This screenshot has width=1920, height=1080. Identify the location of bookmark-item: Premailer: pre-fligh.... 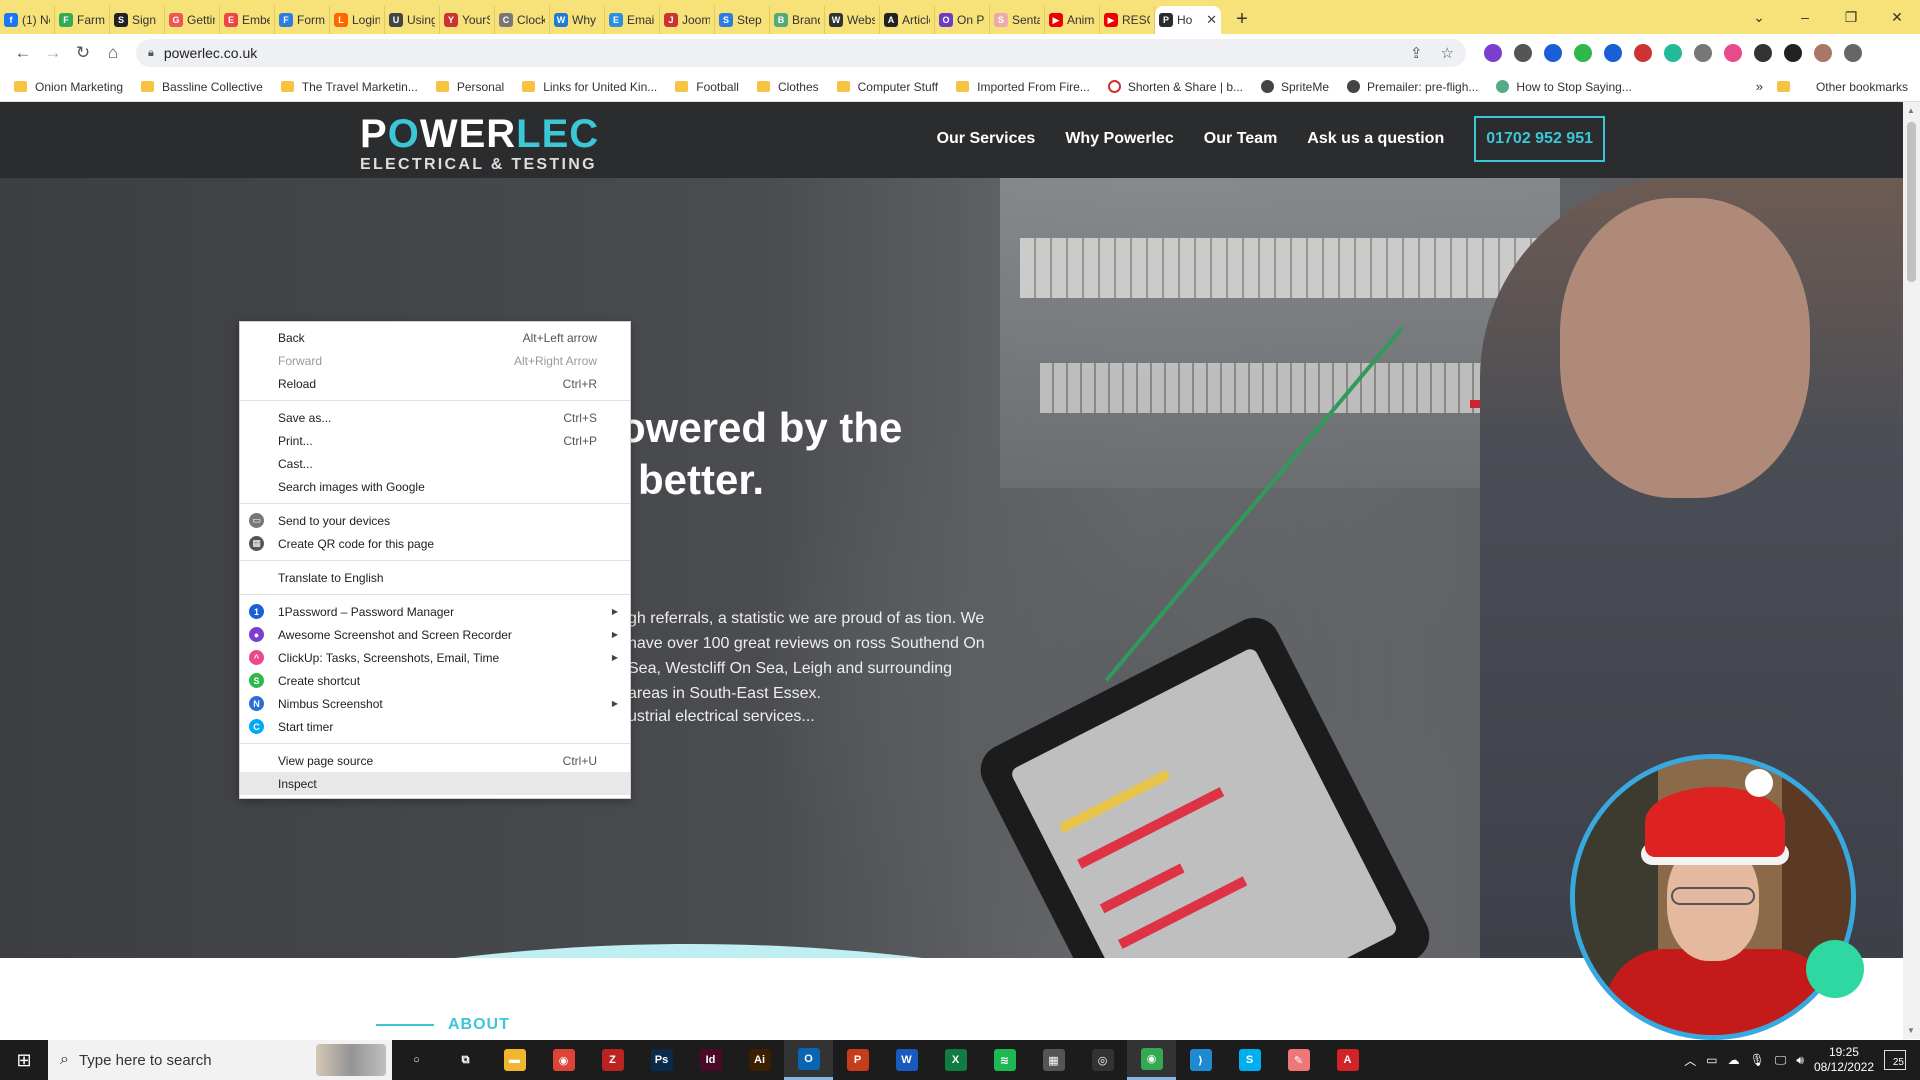
(1412, 87).